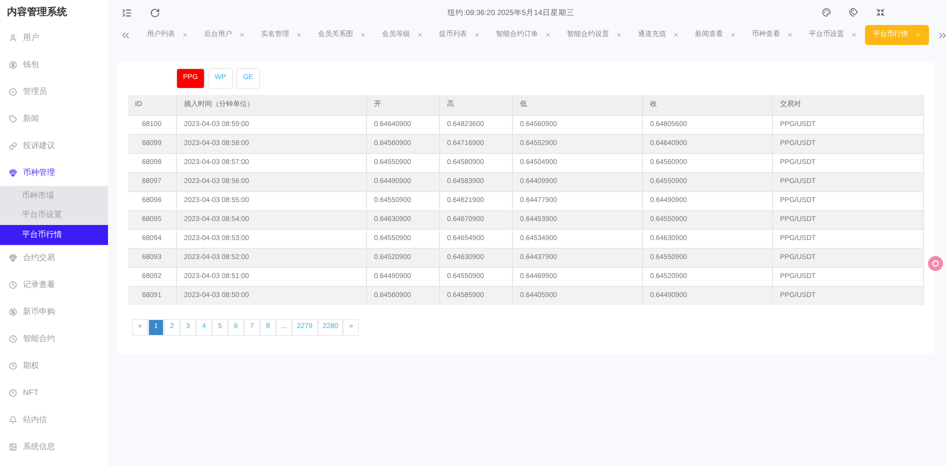 This screenshot has height=466, width=947. Describe the element at coordinates (54, 234) in the screenshot. I see `submenu-item: 平台币行情` at that location.